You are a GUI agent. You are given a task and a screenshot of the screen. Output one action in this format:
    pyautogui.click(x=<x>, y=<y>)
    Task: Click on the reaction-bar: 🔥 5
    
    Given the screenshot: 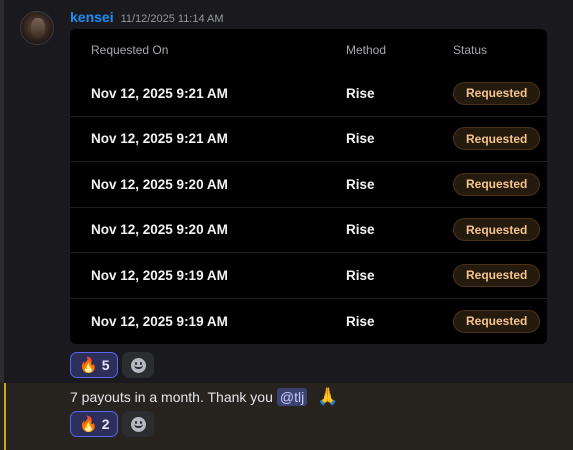 What is the action you would take?
    pyautogui.click(x=112, y=365)
    